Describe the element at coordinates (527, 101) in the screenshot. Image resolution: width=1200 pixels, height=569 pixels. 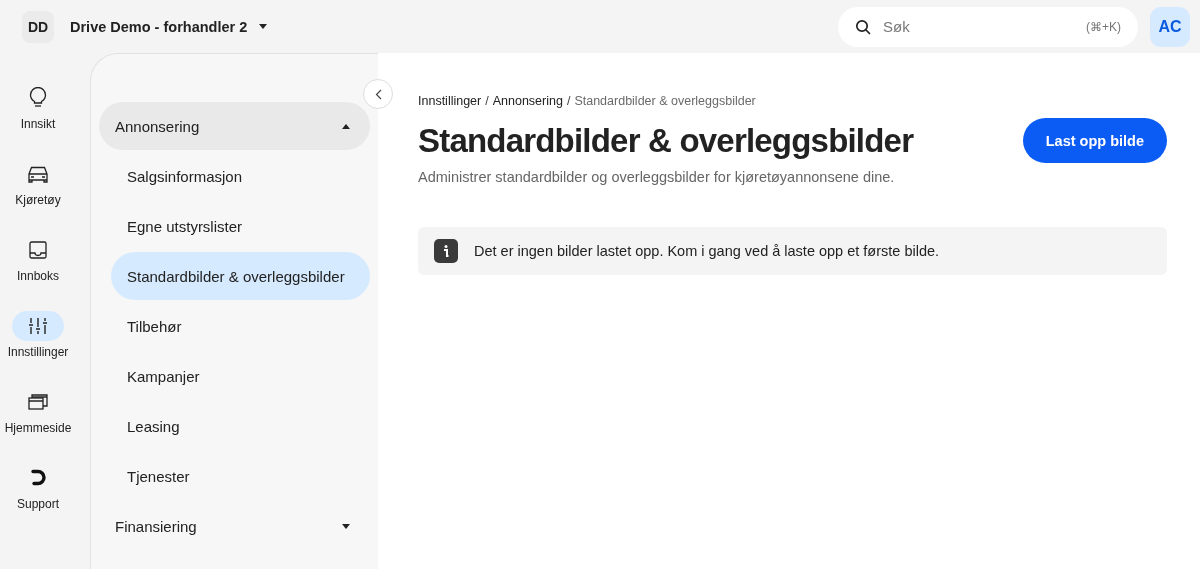
I see `breadcrumb-link: Annonsering` at that location.